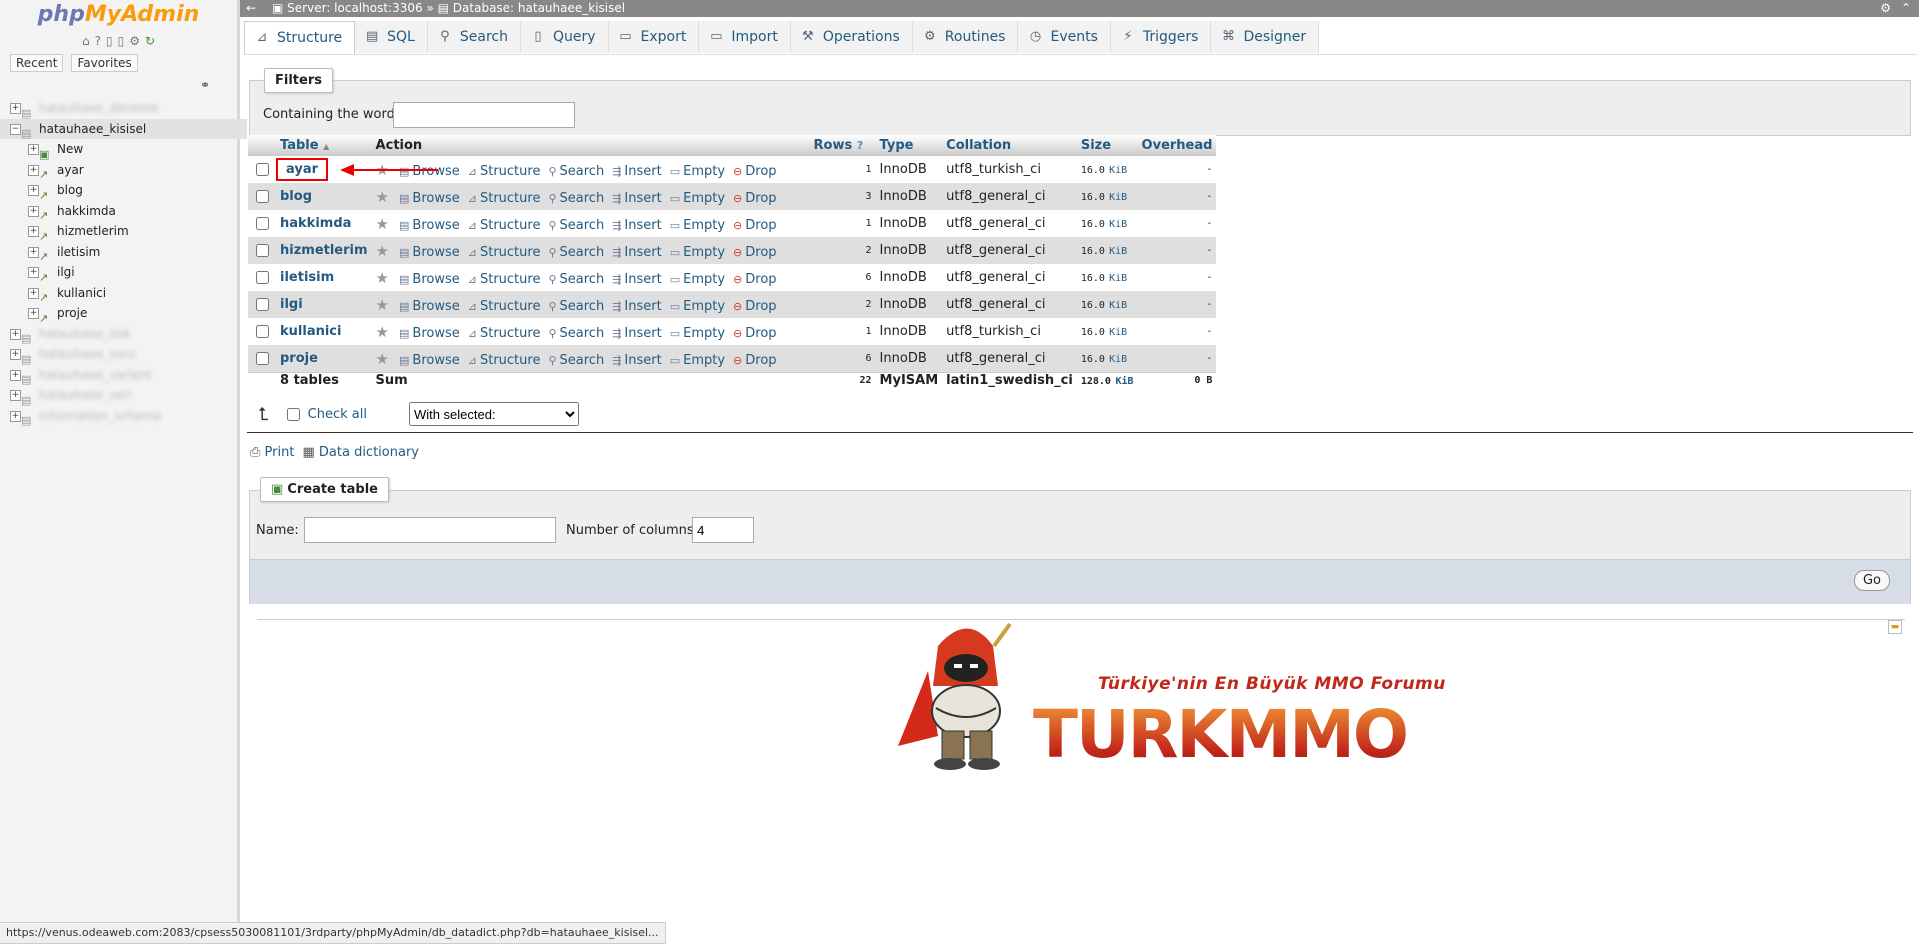  What do you see at coordinates (118, 334) in the screenshot?
I see `tree-item: + ▤ hatauhaee_link` at bounding box center [118, 334].